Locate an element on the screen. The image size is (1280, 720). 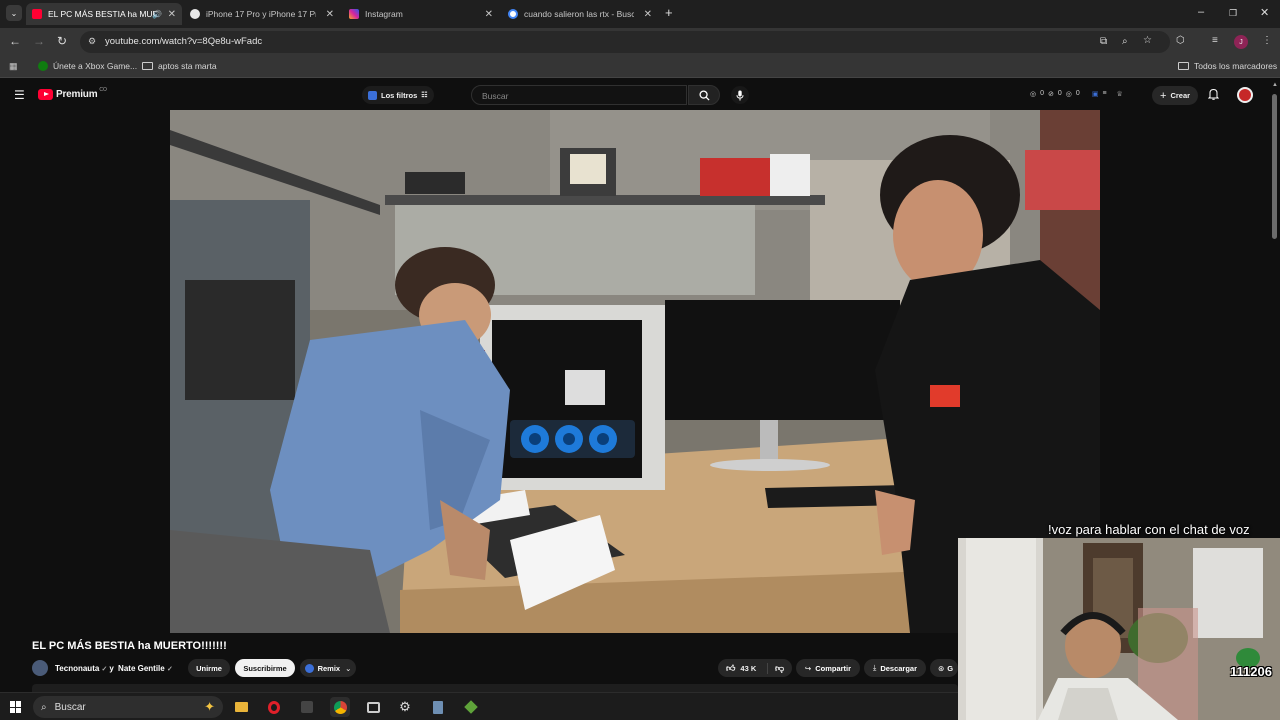
voice-search-button is located at coordinates (740, 95).